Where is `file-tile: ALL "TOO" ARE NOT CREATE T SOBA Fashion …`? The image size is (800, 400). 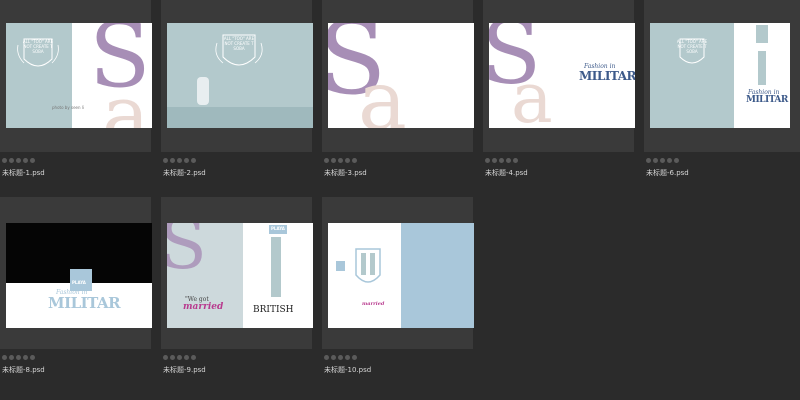
file-tile: ALL "TOO" ARE NOT CREATE T SOBA Fashion … is located at coordinates (722, 88).